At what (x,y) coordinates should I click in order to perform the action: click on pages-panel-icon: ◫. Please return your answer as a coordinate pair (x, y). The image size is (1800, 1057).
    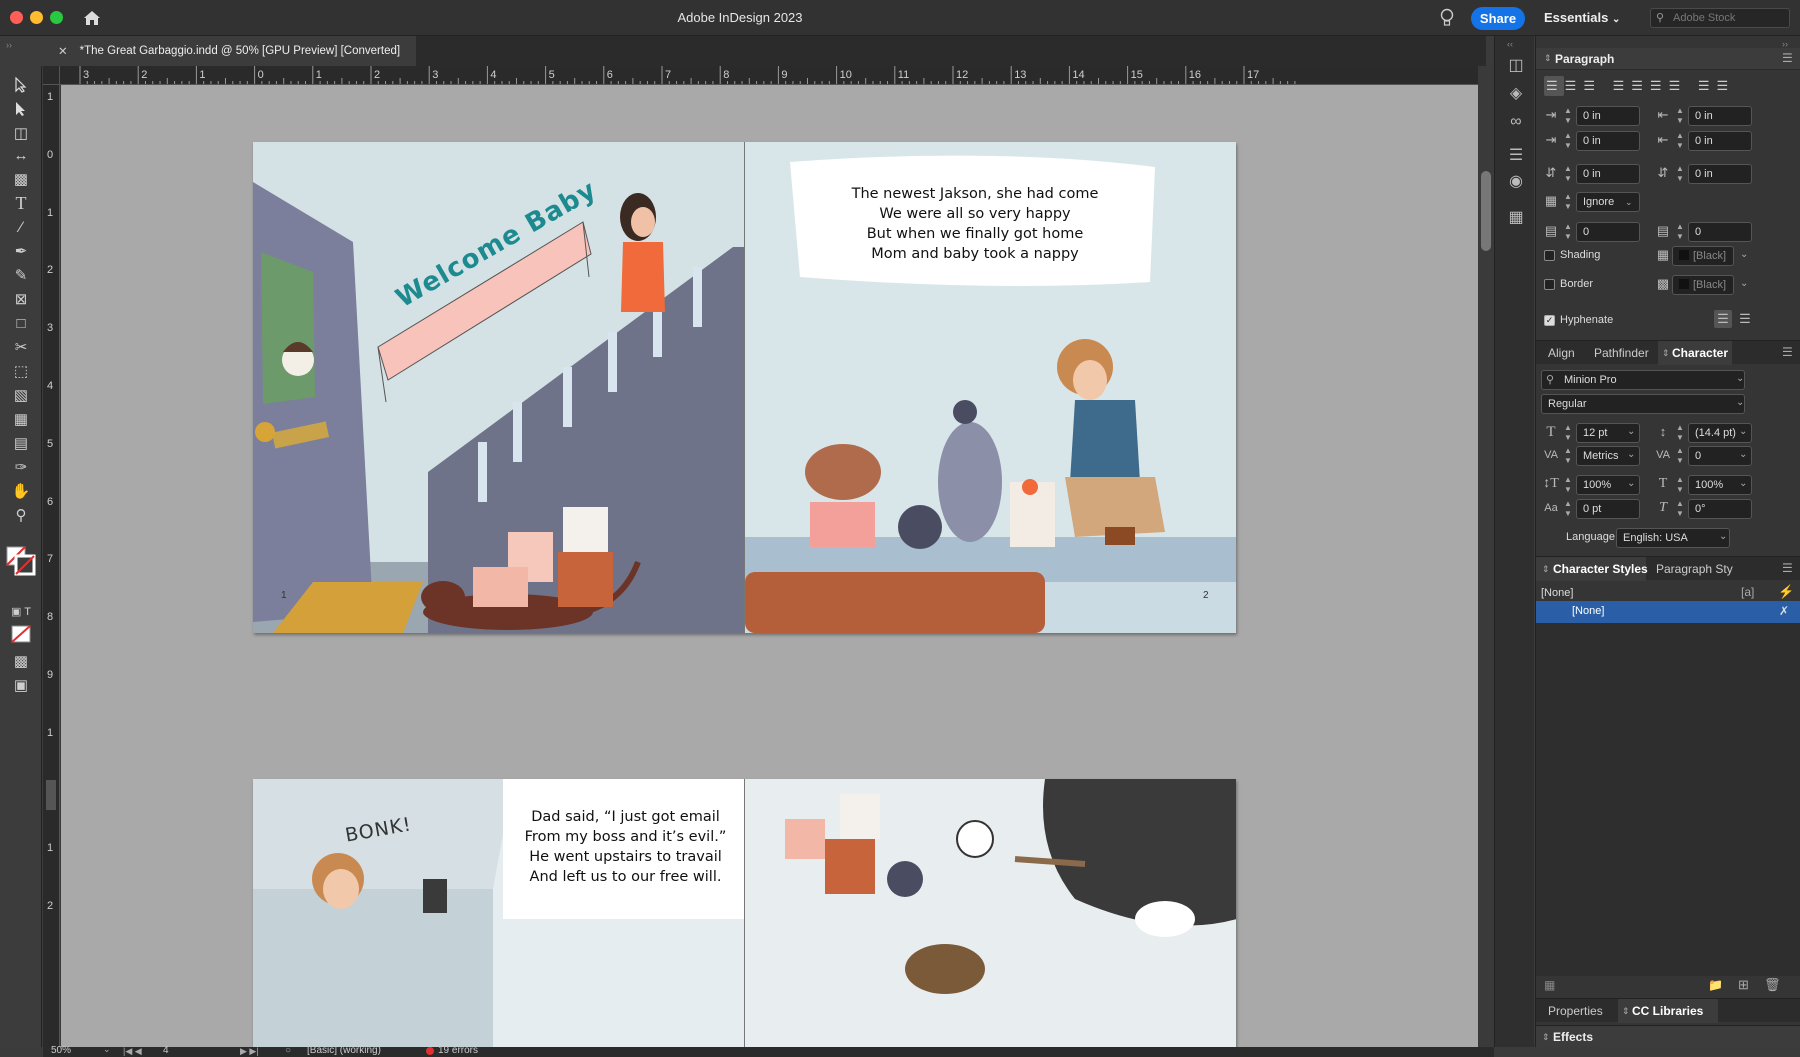
    Looking at the image, I should click on (1516, 66).